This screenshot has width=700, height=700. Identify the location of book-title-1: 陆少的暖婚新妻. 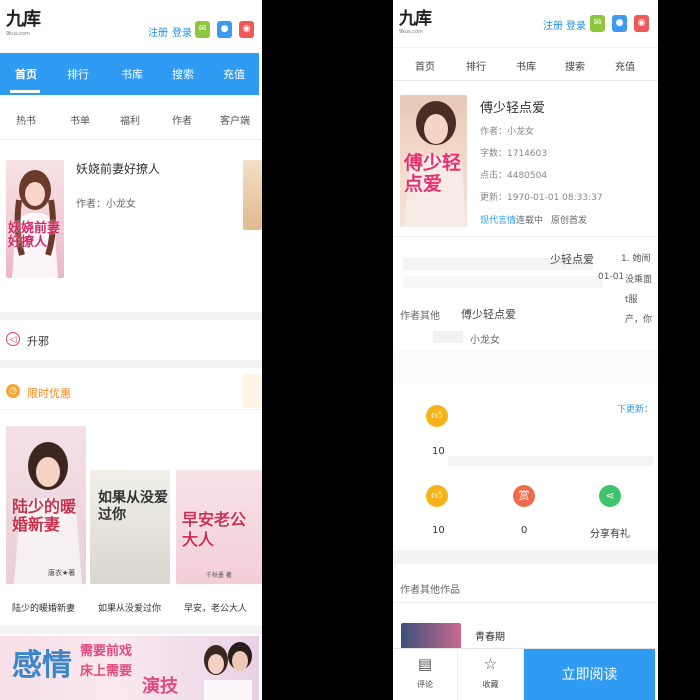
(43, 607).